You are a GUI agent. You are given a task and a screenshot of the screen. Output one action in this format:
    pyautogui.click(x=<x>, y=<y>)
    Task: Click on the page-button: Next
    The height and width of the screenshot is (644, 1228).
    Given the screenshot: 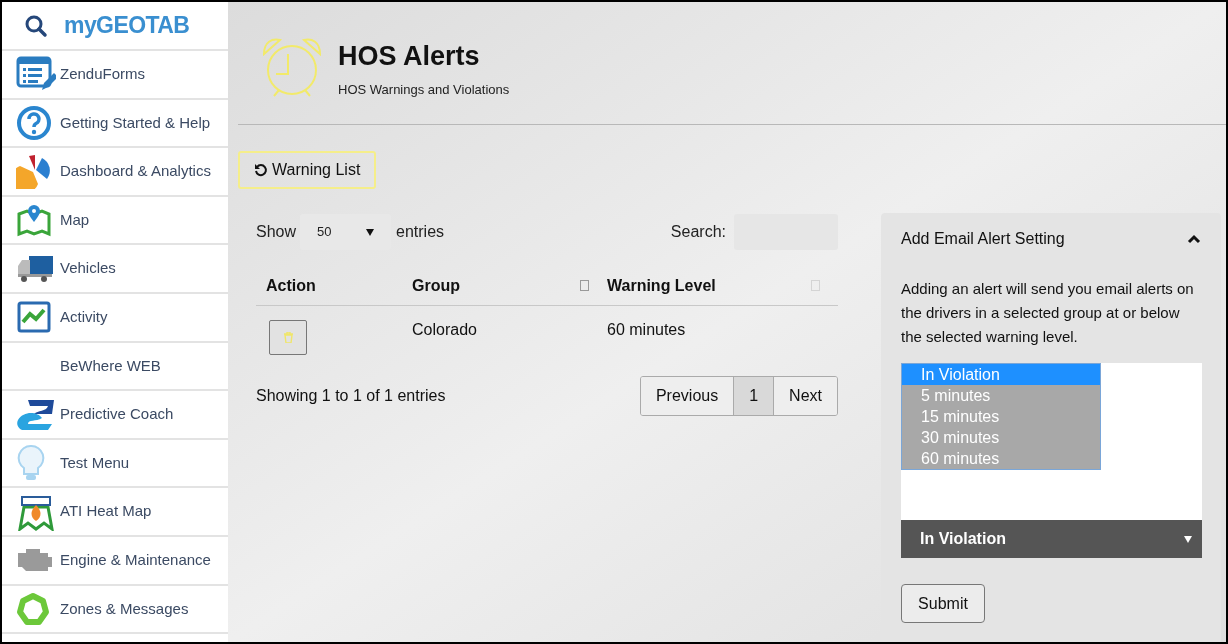 What is the action you would take?
    pyautogui.click(x=805, y=396)
    